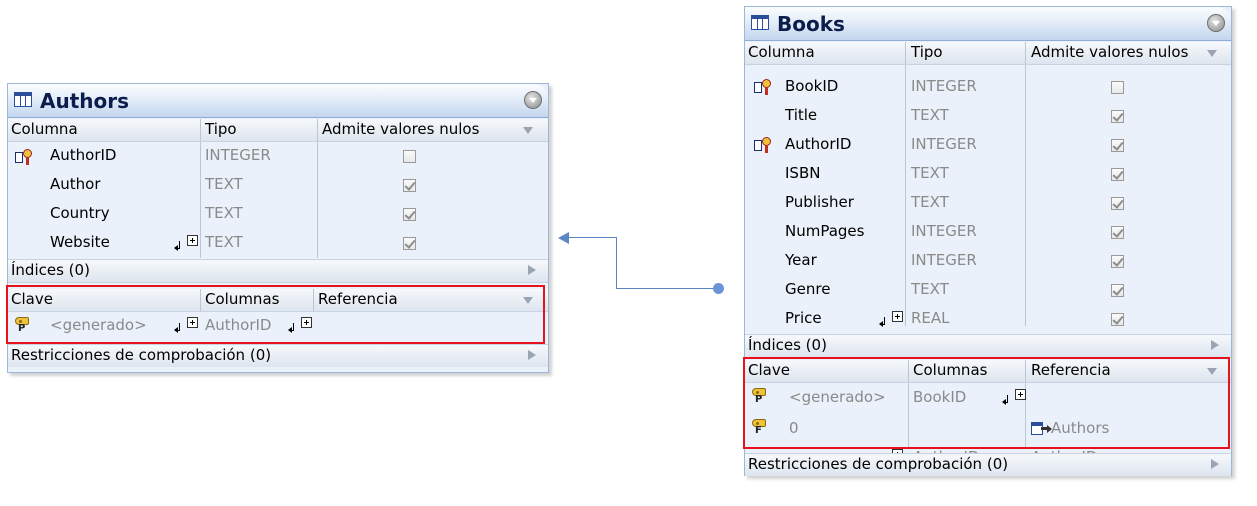  Describe the element at coordinates (278, 185) in the screenshot. I see `column-row-author: Author TEXT` at that location.